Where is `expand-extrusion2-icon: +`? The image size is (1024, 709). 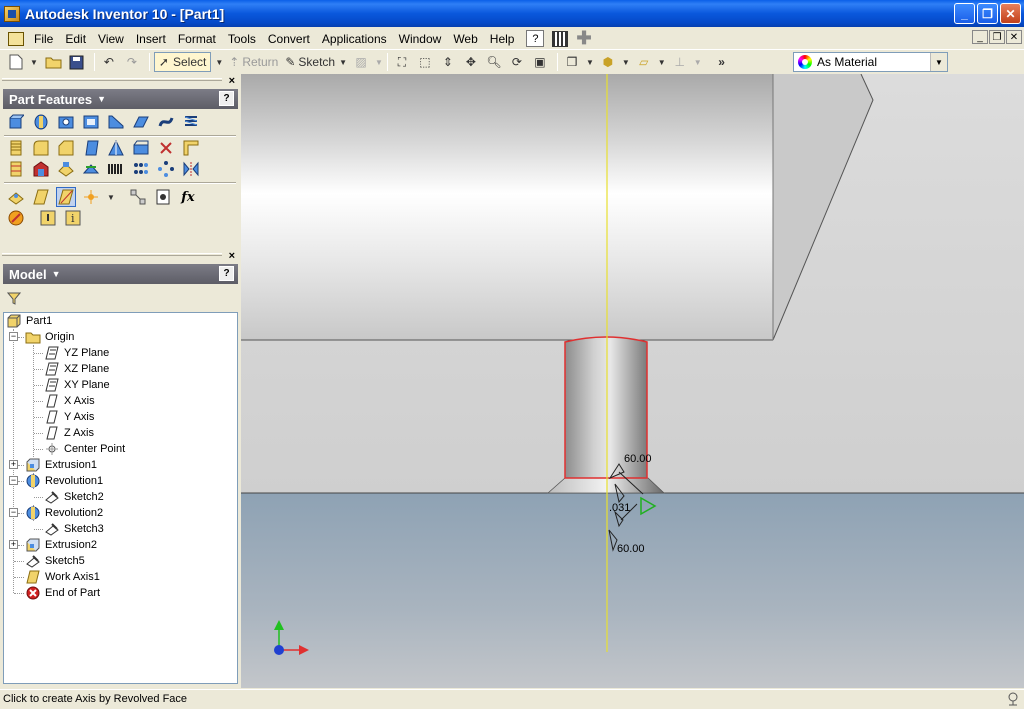 expand-extrusion2-icon: + is located at coordinates (13, 544).